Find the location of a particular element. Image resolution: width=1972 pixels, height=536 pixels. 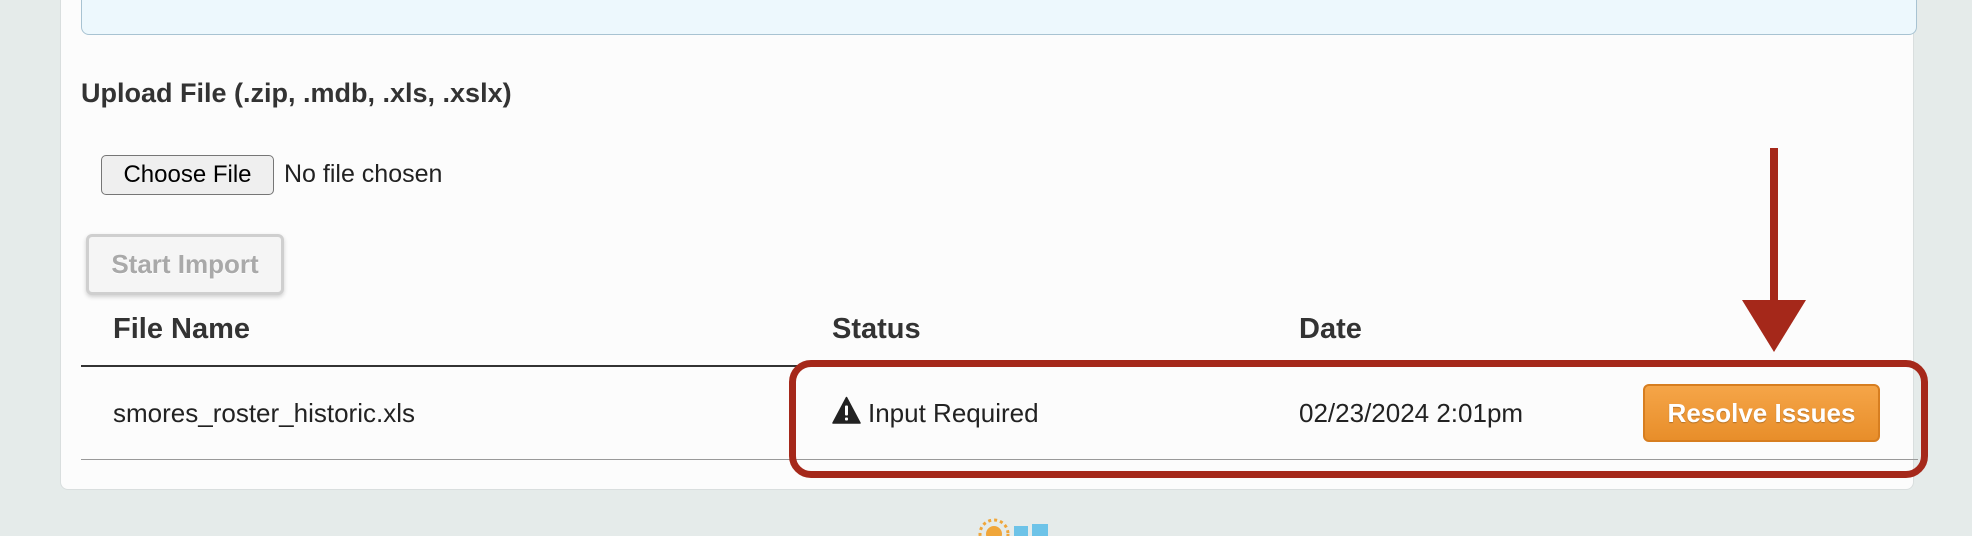

annotation-arrow-icon is located at coordinates (1774, 250).